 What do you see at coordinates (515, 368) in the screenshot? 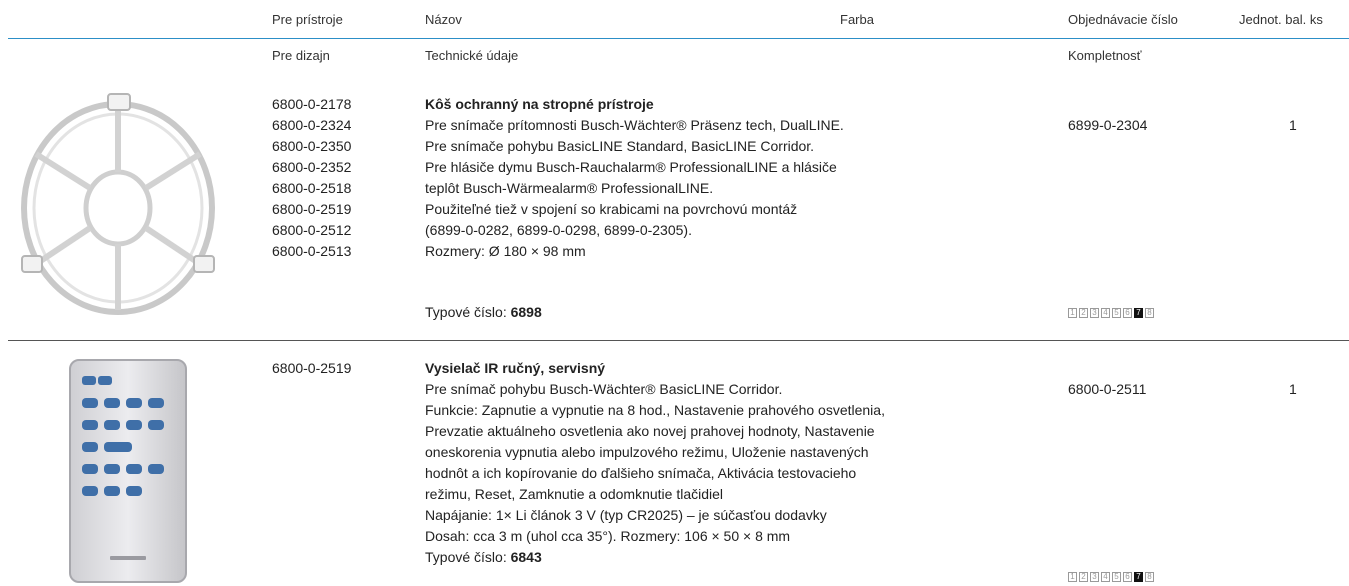
I see `product-title: Vysielač IR ručný, servisný` at bounding box center [515, 368].